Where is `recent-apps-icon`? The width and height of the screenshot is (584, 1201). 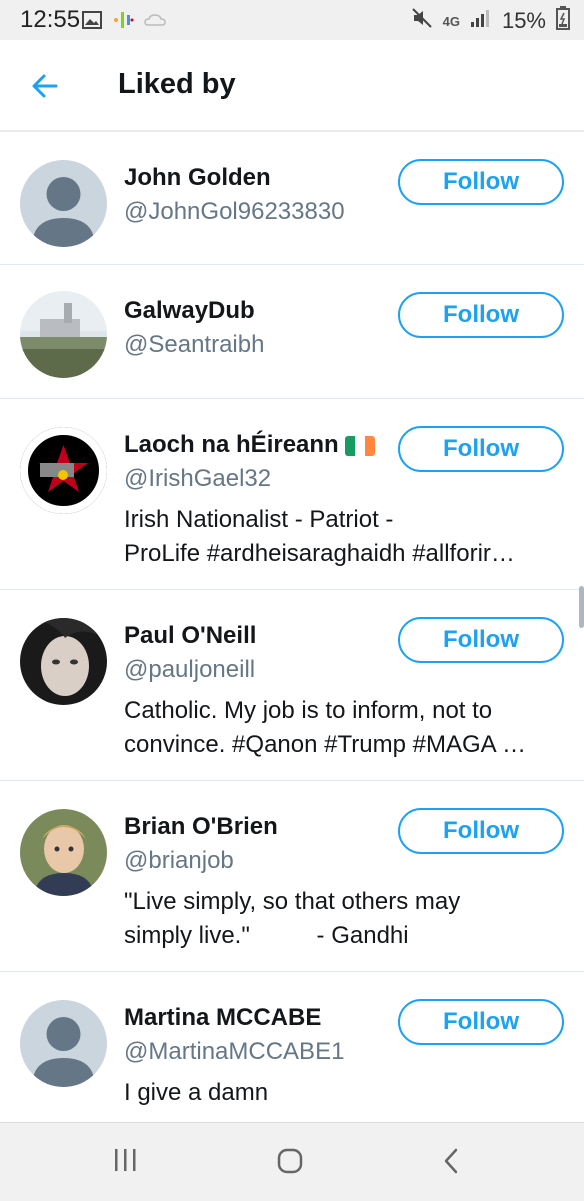
recent-apps-icon is located at coordinates (126, 1162).